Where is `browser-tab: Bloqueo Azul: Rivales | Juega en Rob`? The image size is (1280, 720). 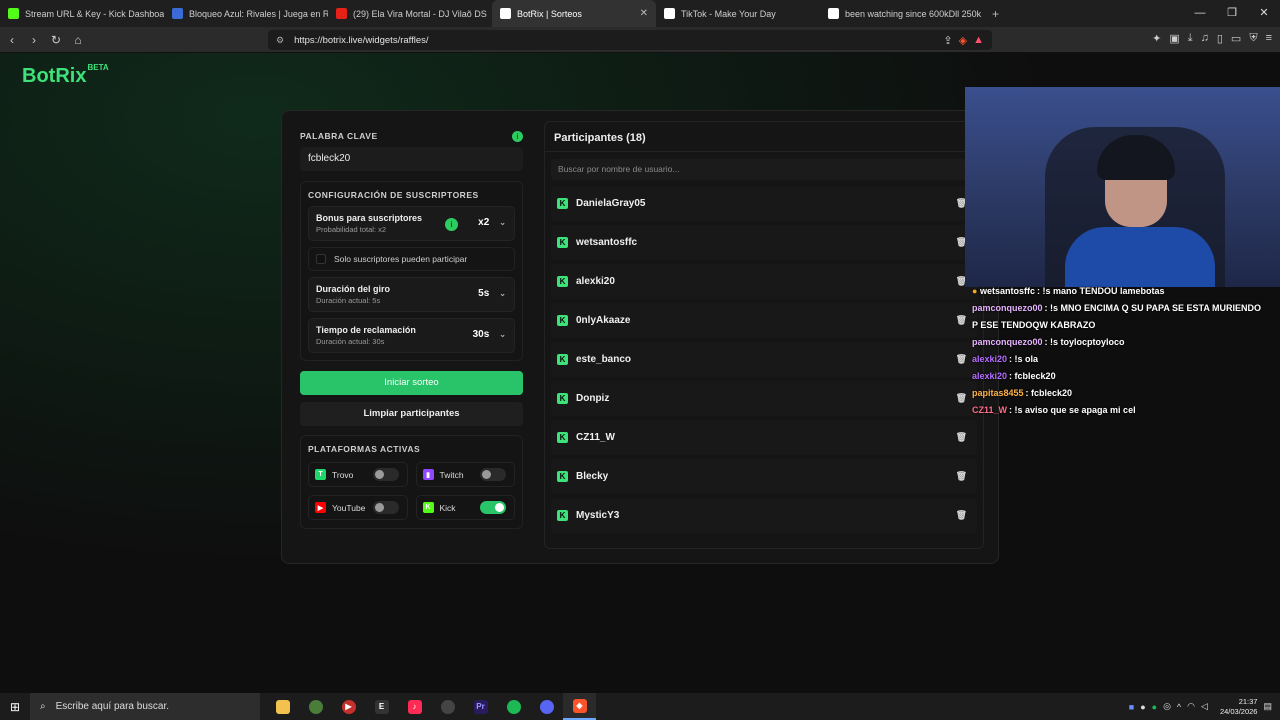 browser-tab: Bloqueo Azul: Rivales | Juega en Rob is located at coordinates (246, 13).